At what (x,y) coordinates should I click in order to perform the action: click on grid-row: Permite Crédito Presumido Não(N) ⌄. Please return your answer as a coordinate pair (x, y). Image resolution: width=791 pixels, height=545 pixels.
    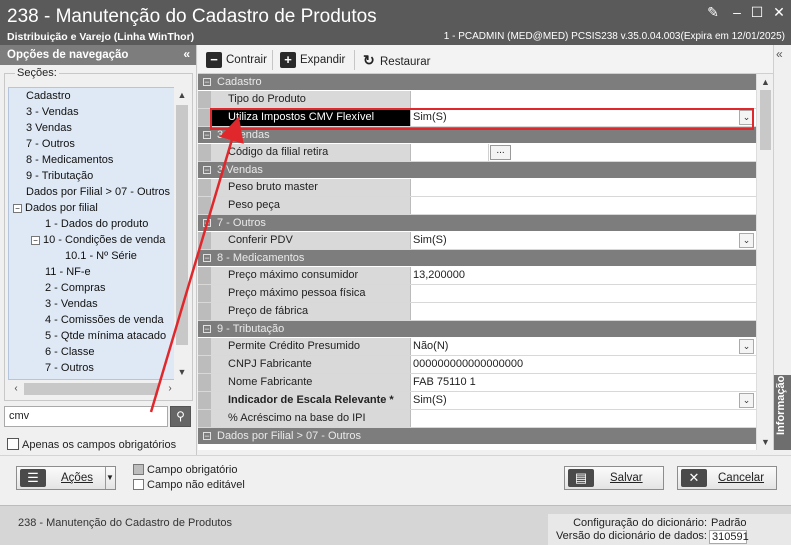
    Looking at the image, I should click on (477, 347).